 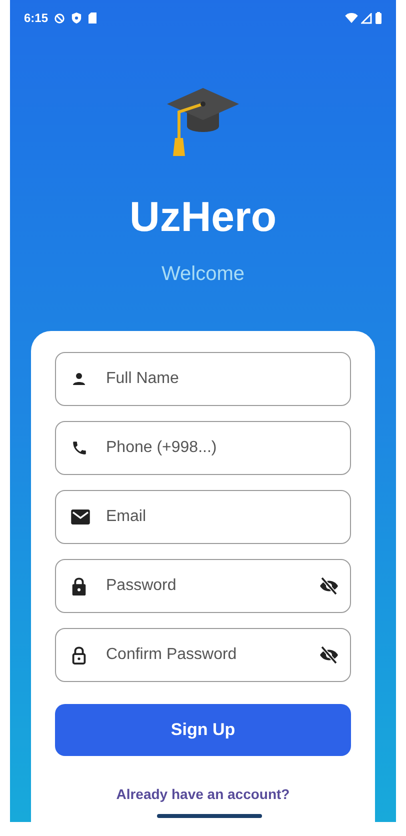 I want to click on shield-icon, so click(x=76, y=18).